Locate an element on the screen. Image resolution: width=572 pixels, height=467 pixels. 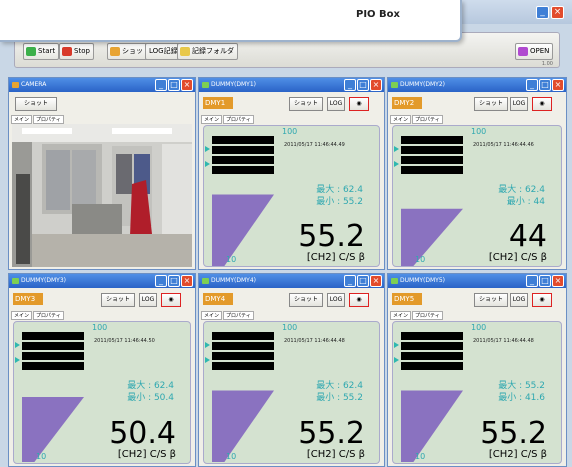
panel-titlebar: DUMMY(DMY2) _ □ × is located at coordinates (477, 85).